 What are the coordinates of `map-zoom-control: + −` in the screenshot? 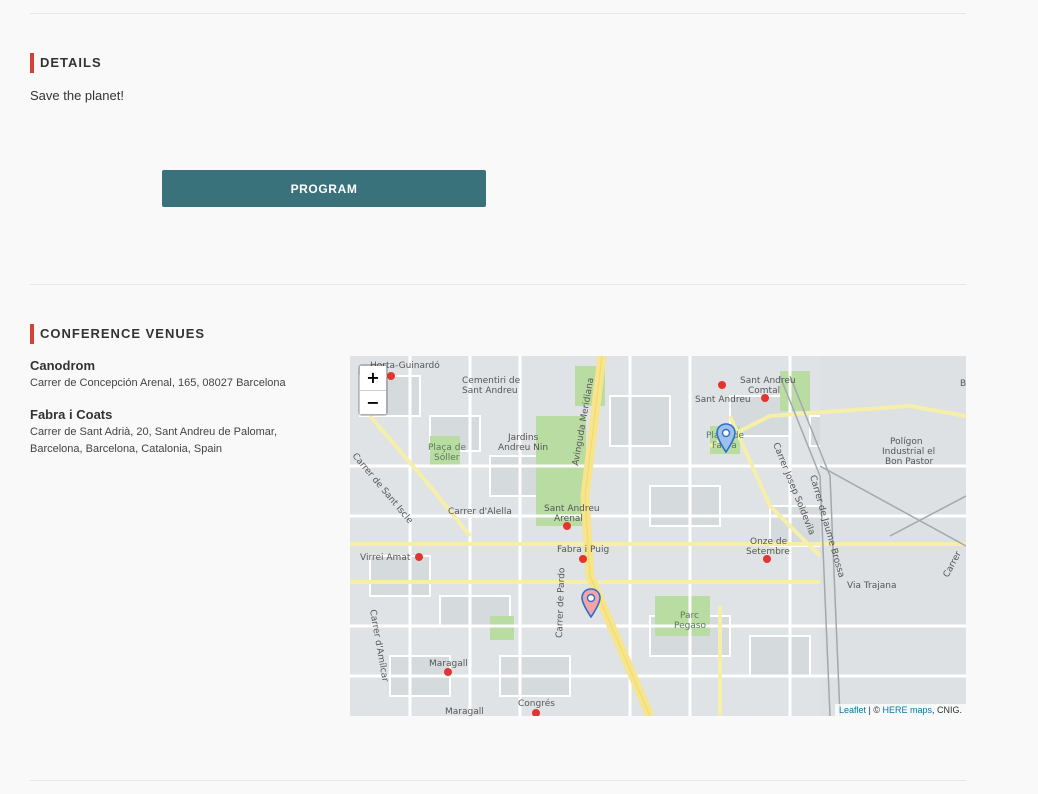 It's located at (373, 390).